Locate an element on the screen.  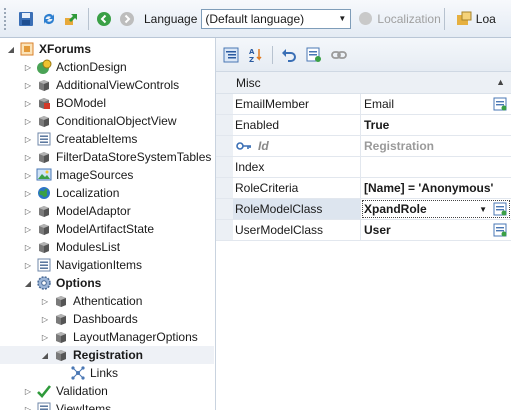
language-select: (Default language) ▼ is located at coordinates (276, 18).